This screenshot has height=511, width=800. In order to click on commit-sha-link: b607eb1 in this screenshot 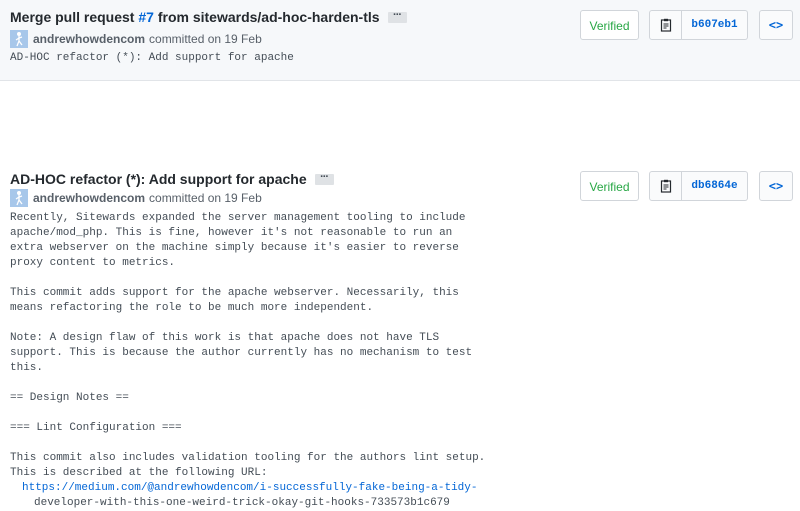, I will do `click(715, 25)`.